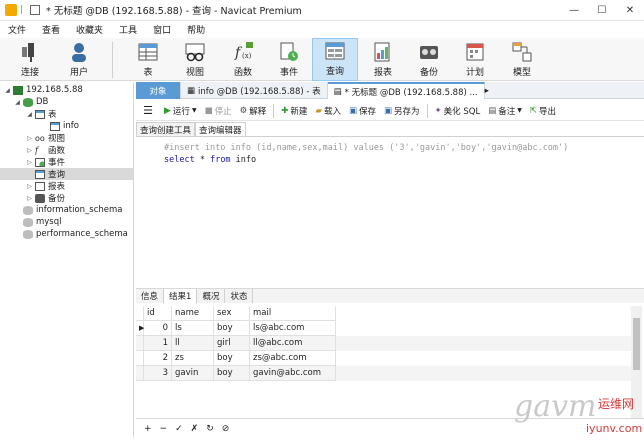 Image resolution: width=644 pixels, height=441 pixels. What do you see at coordinates (158, 328) in the screenshot?
I see `cell-id: 0` at bounding box center [158, 328].